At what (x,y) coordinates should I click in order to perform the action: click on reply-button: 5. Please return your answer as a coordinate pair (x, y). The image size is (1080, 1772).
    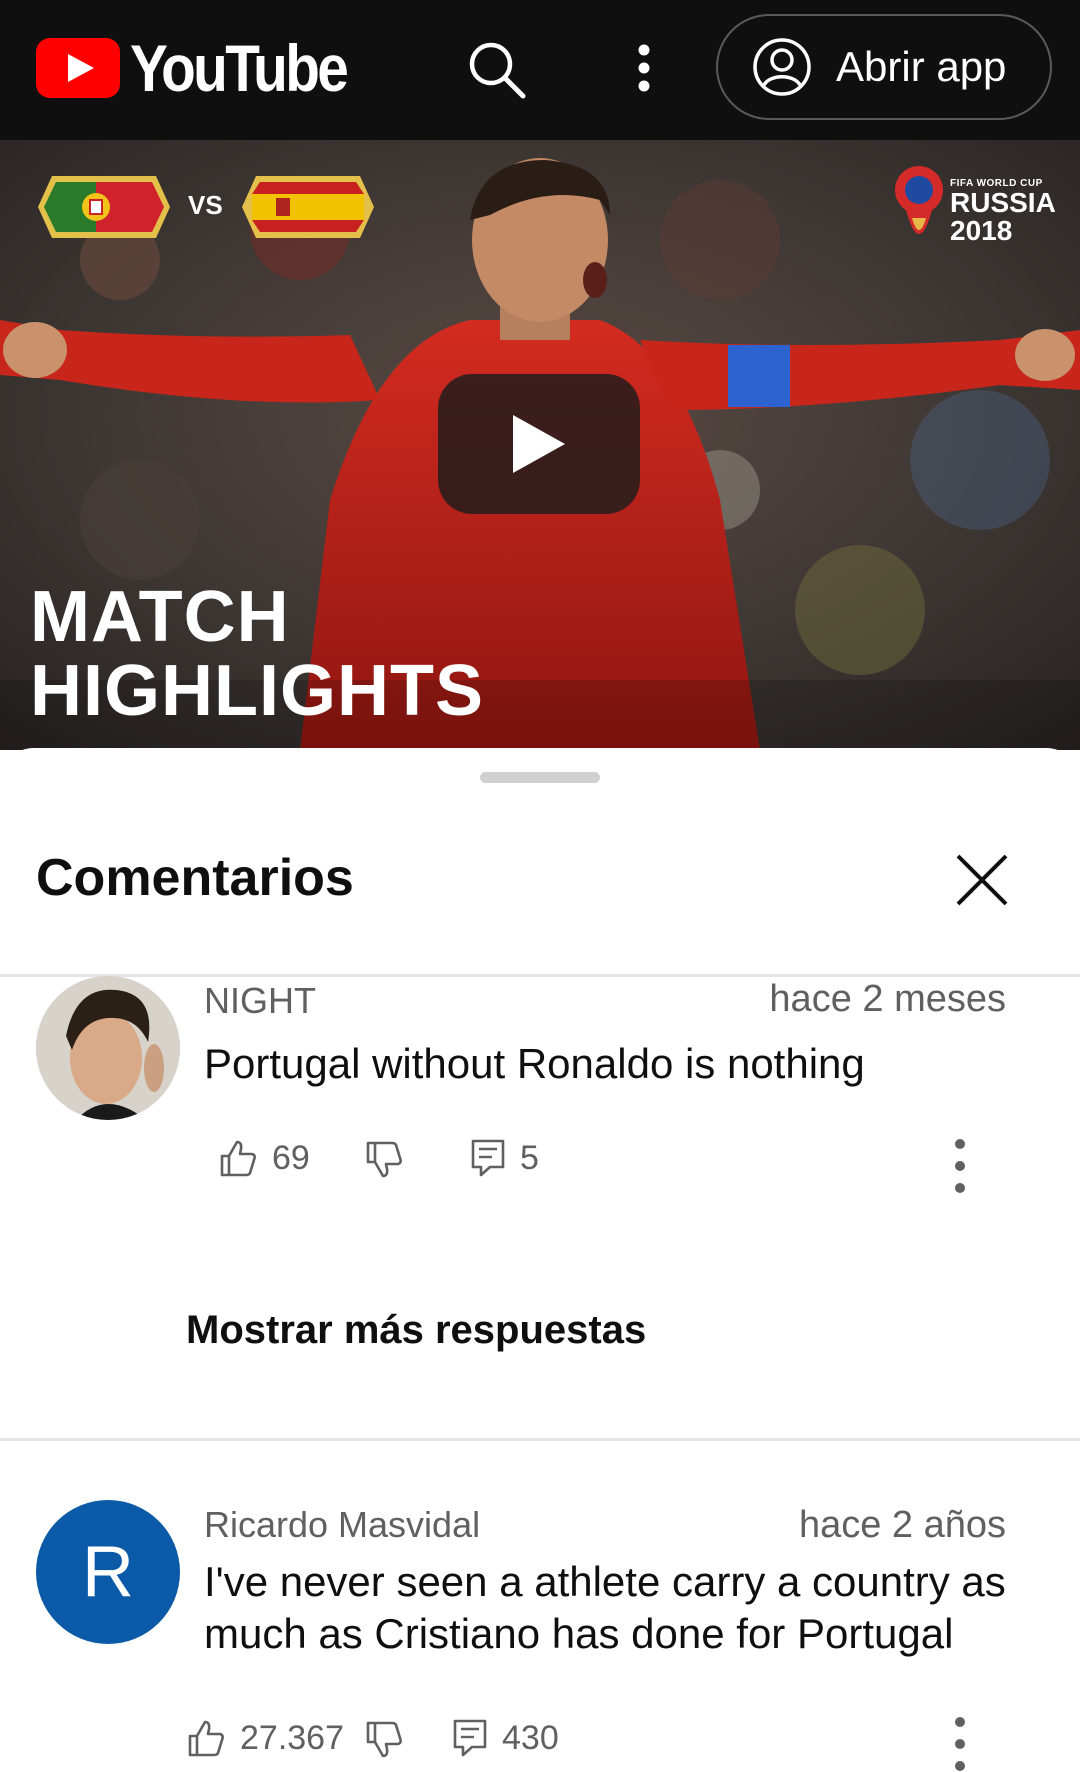
    Looking at the image, I should click on (504, 1158).